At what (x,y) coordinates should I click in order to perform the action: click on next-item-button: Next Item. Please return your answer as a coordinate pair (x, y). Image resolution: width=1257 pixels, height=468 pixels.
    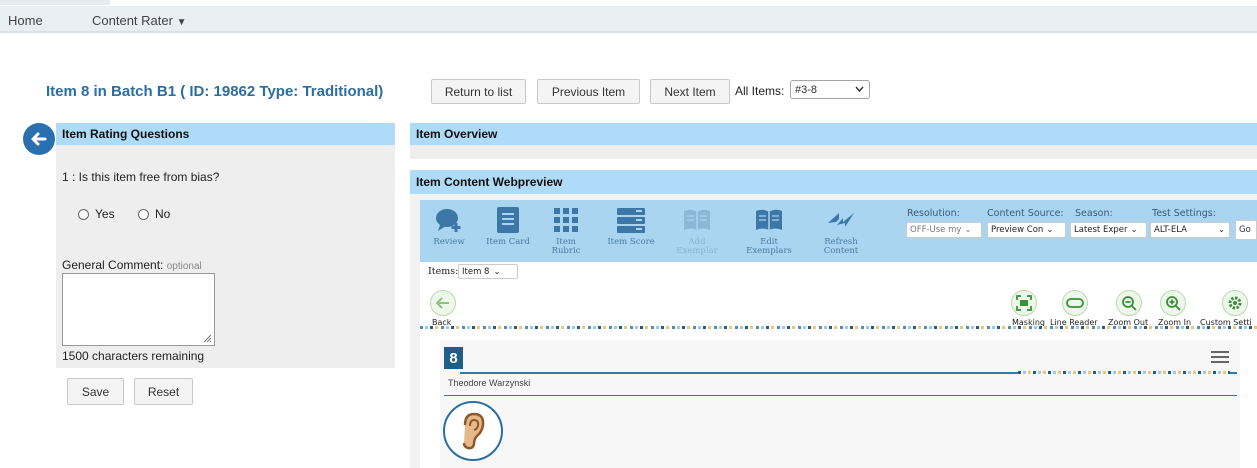
    Looking at the image, I should click on (690, 91).